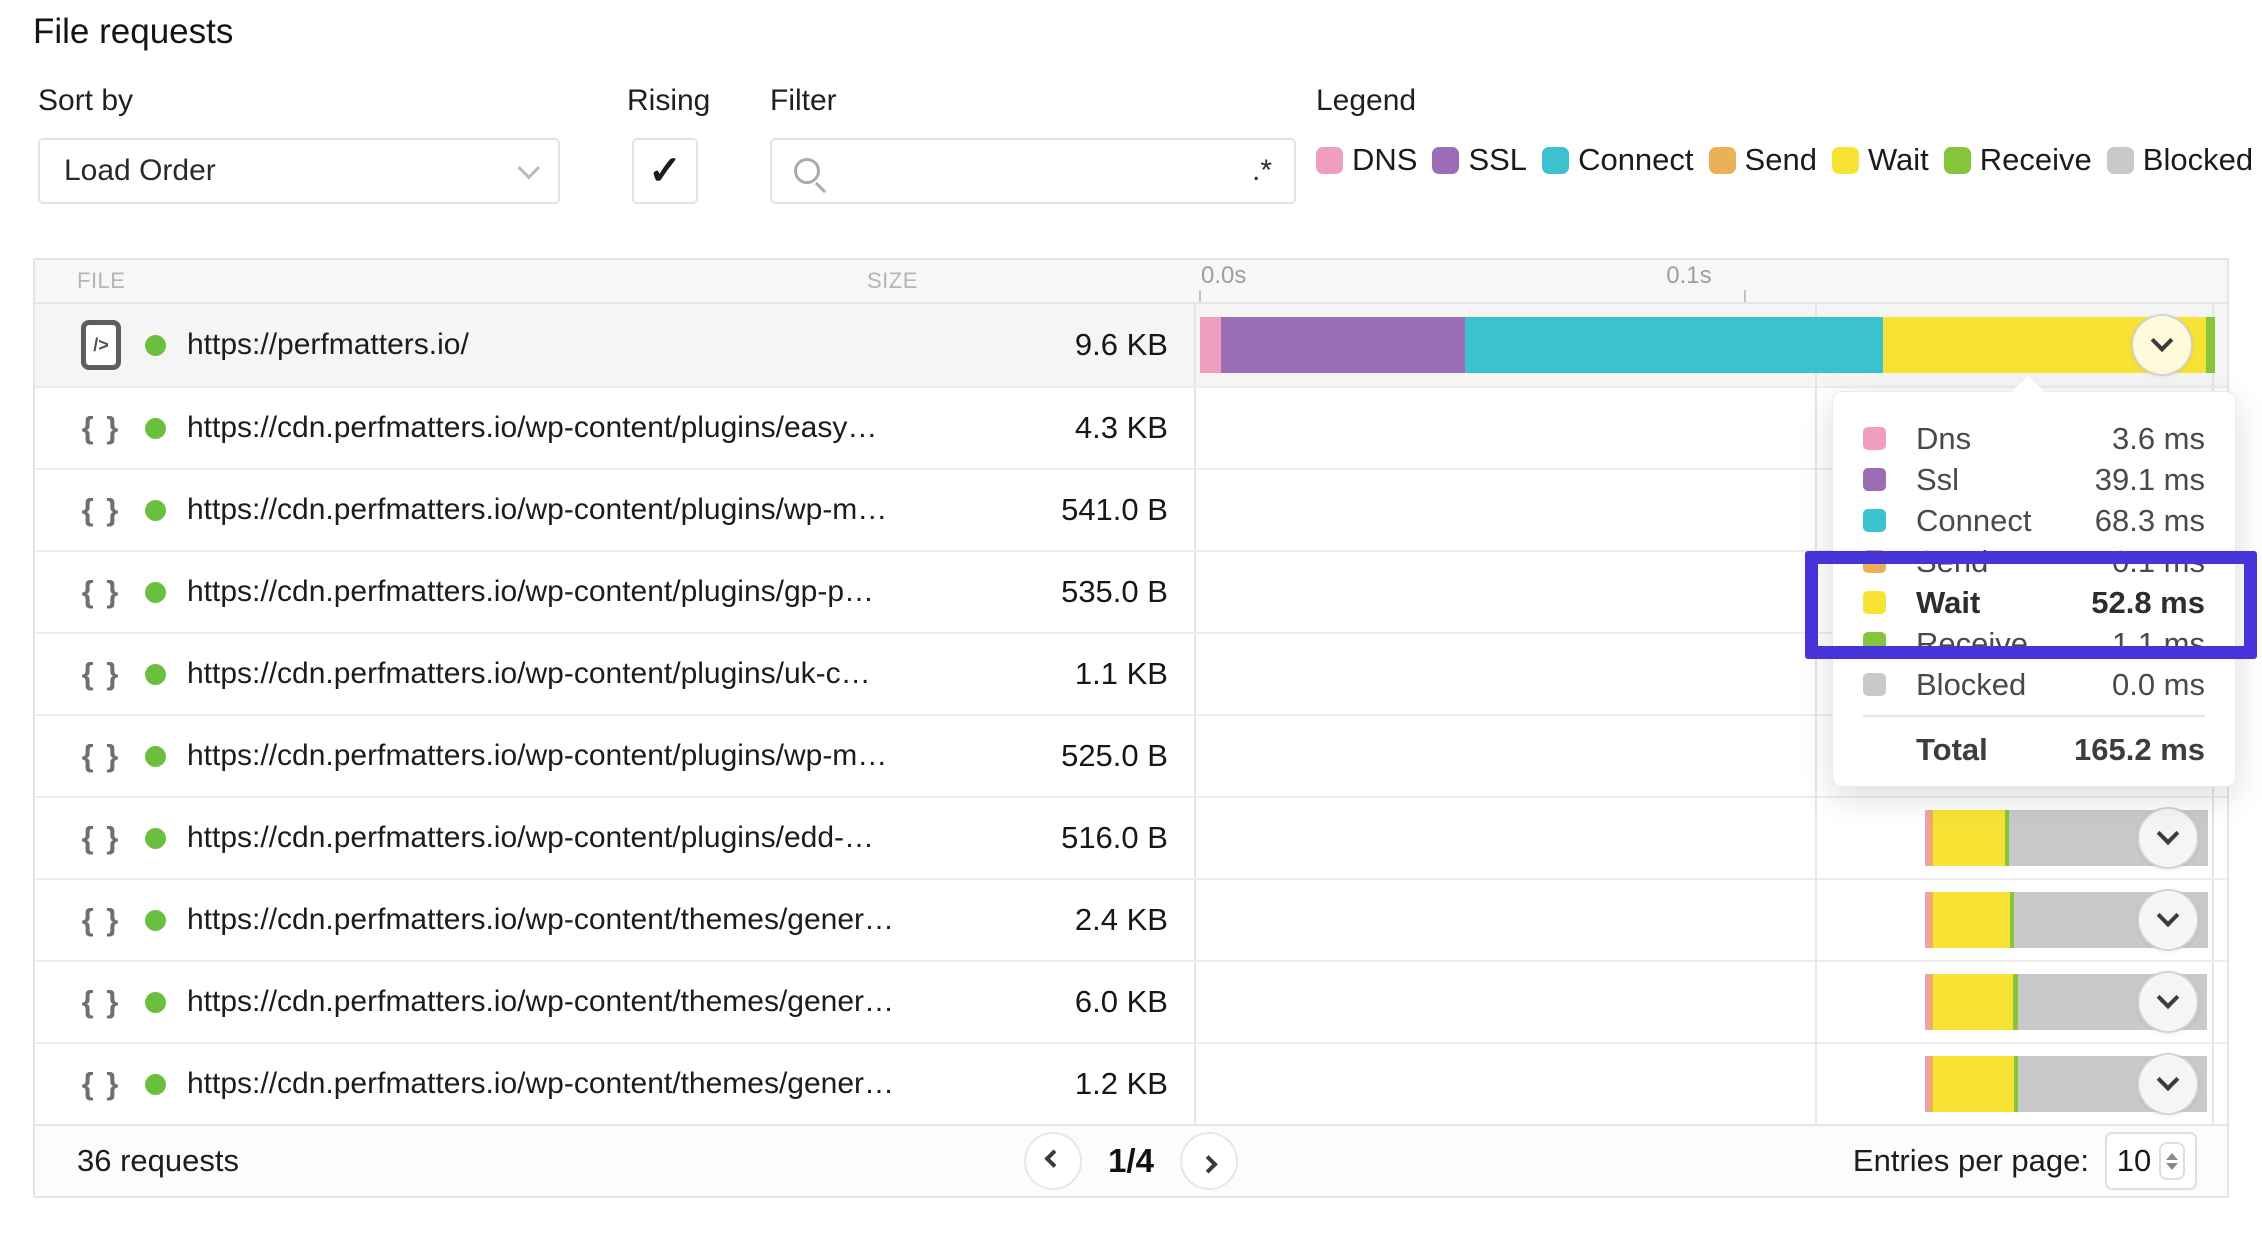 The width and height of the screenshot is (2262, 1236). Describe the element at coordinates (158, 1160) in the screenshot. I see `request-count: 36 requests` at that location.